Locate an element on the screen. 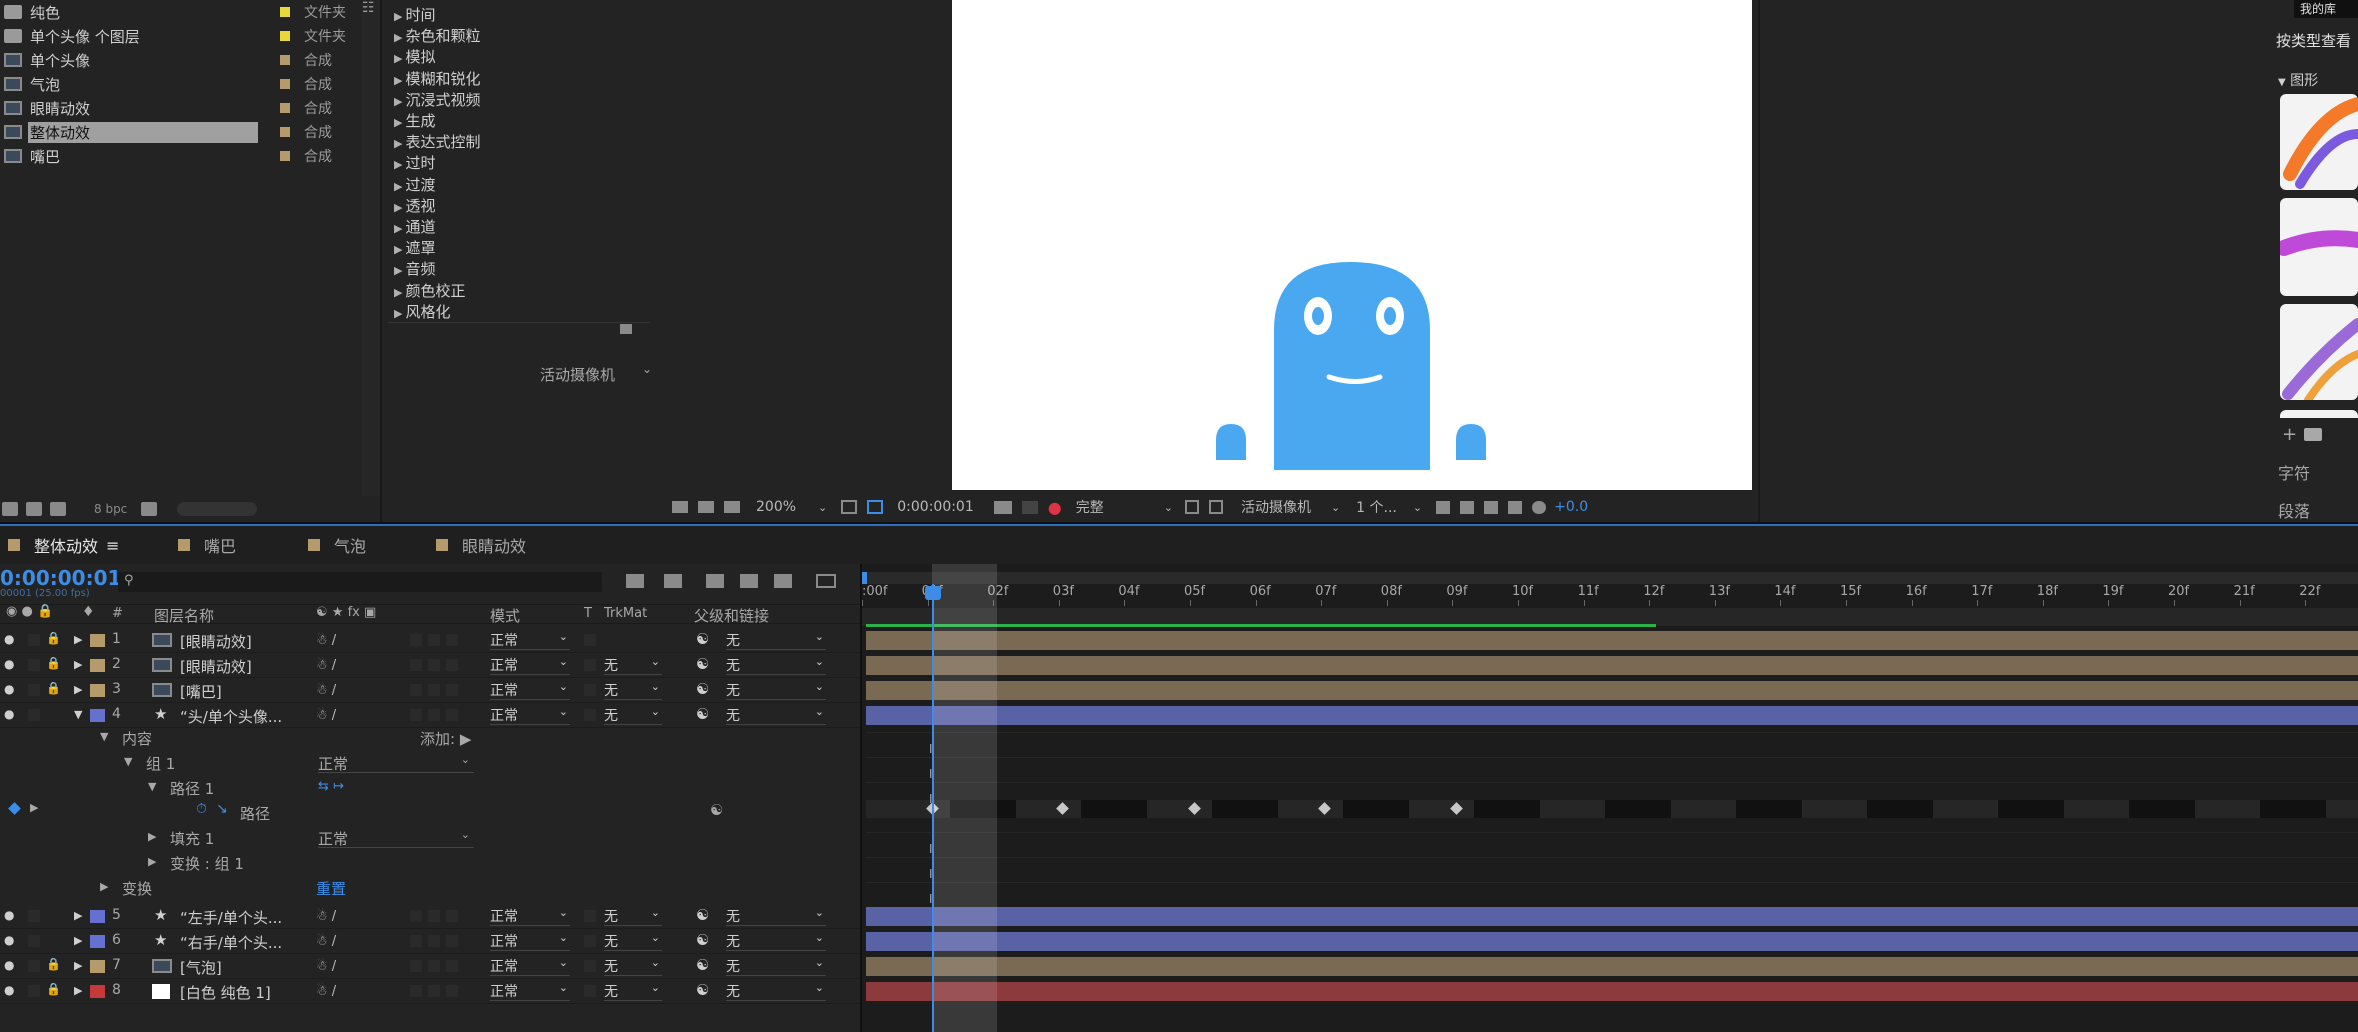  effect-category: ▶ 过时 is located at coordinates (414, 162).